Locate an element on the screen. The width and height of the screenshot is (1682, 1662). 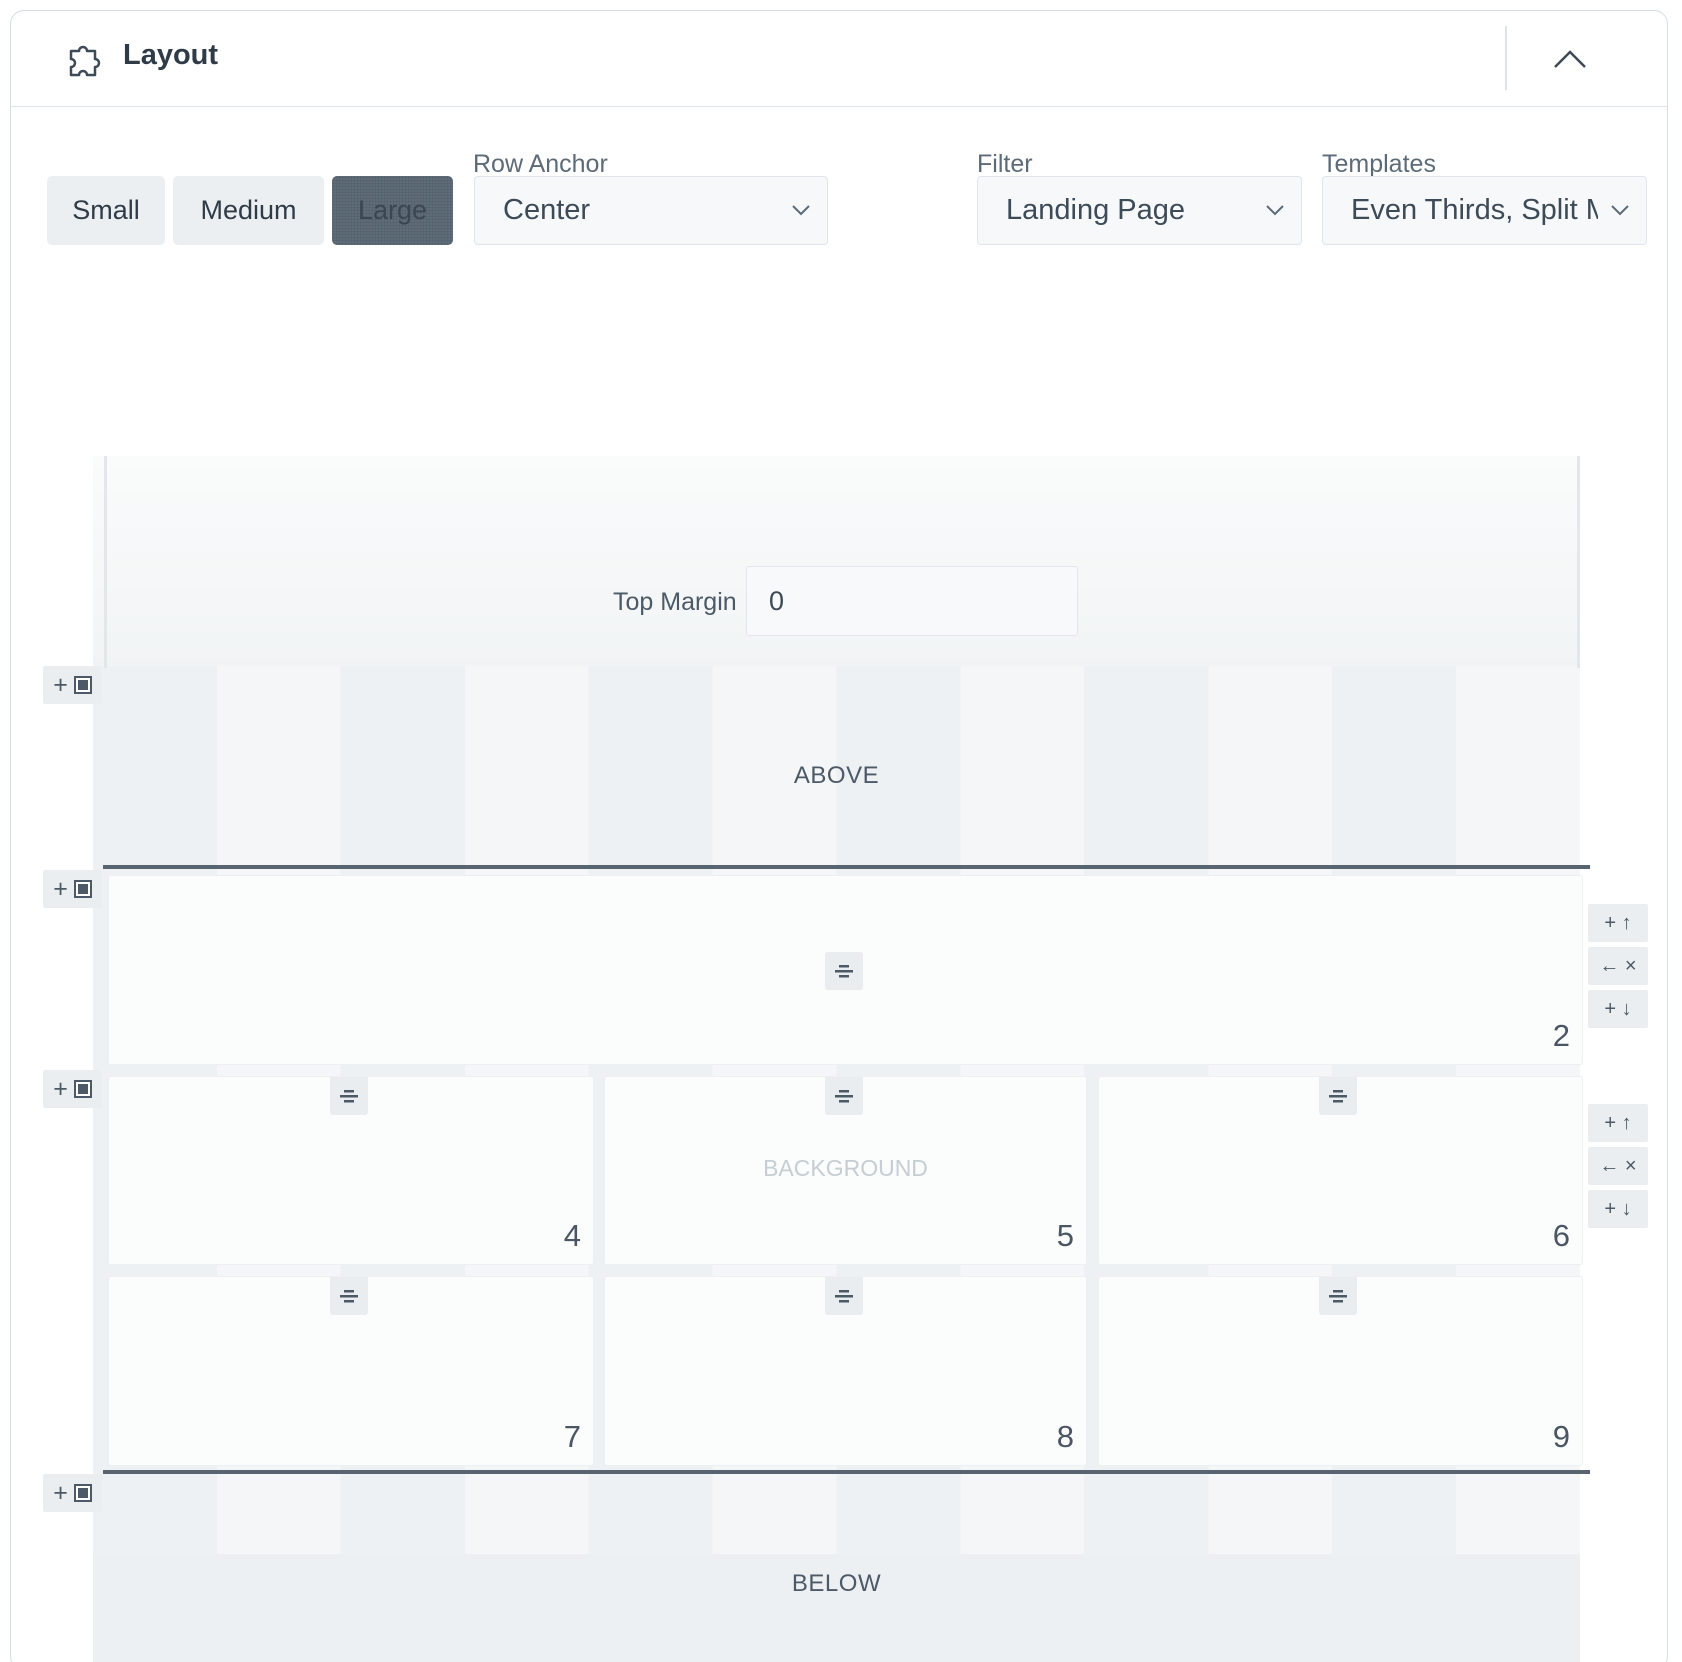
size-large-button: Large is located at coordinates (392, 210).